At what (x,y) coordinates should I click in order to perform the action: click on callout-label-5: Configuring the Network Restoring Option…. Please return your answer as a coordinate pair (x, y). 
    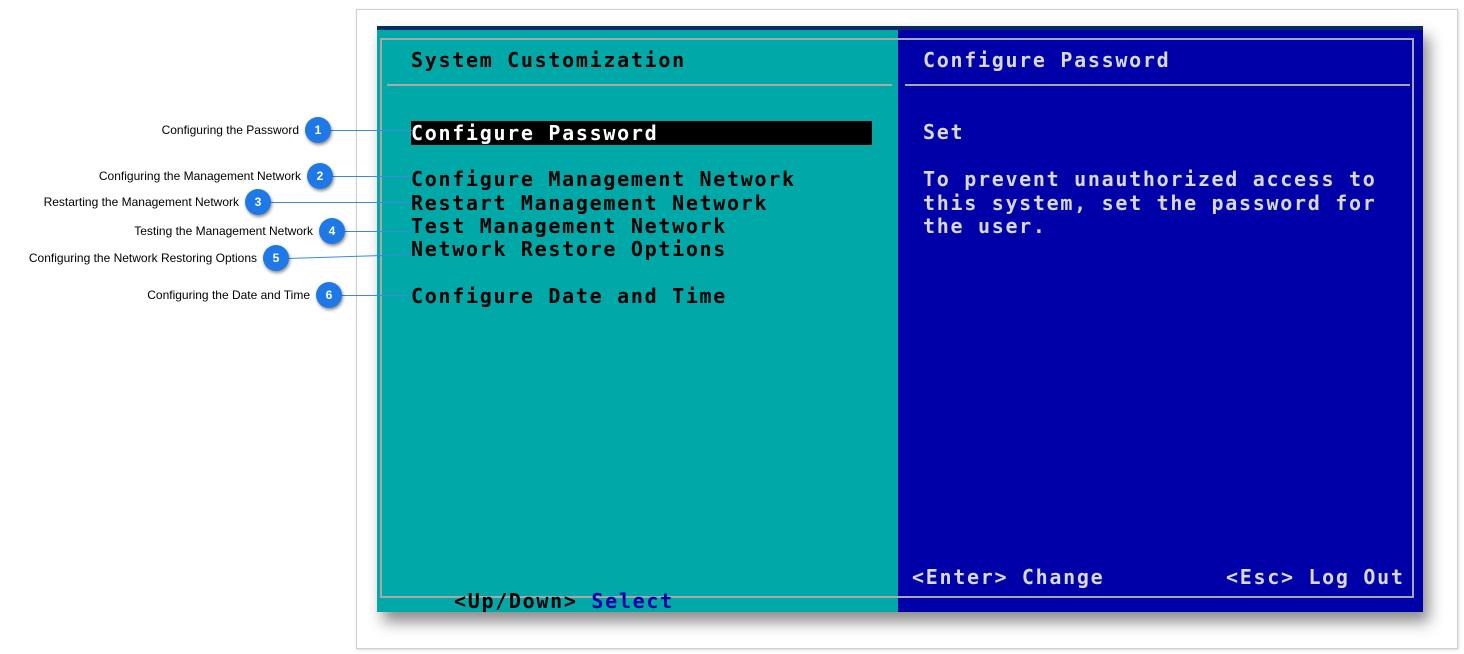
    Looking at the image, I should click on (142, 258).